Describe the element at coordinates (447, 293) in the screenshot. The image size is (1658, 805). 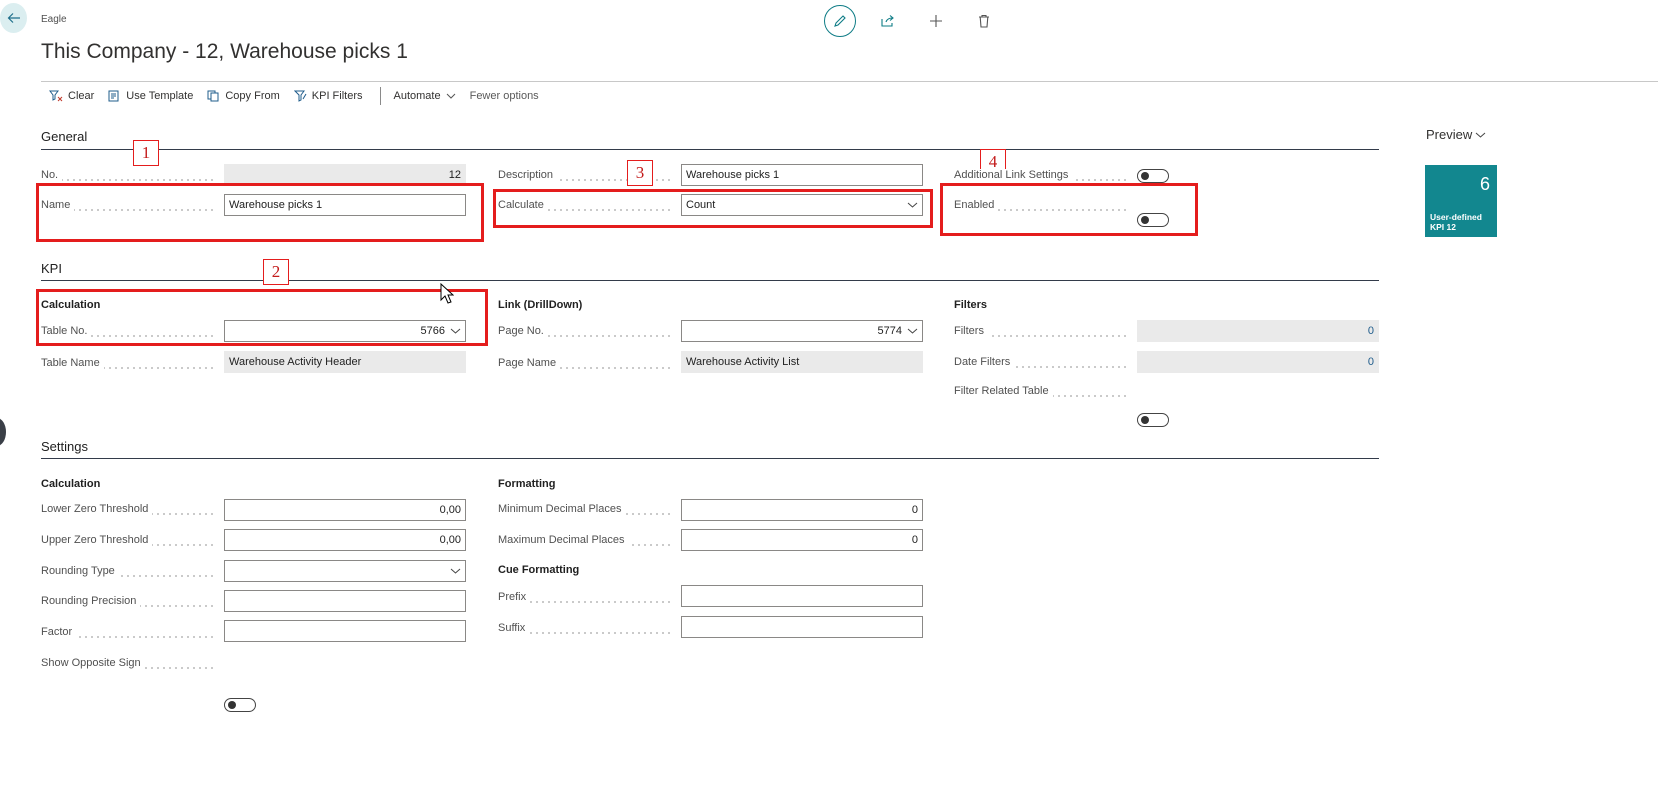
I see `mouse-cursor-icon` at that location.